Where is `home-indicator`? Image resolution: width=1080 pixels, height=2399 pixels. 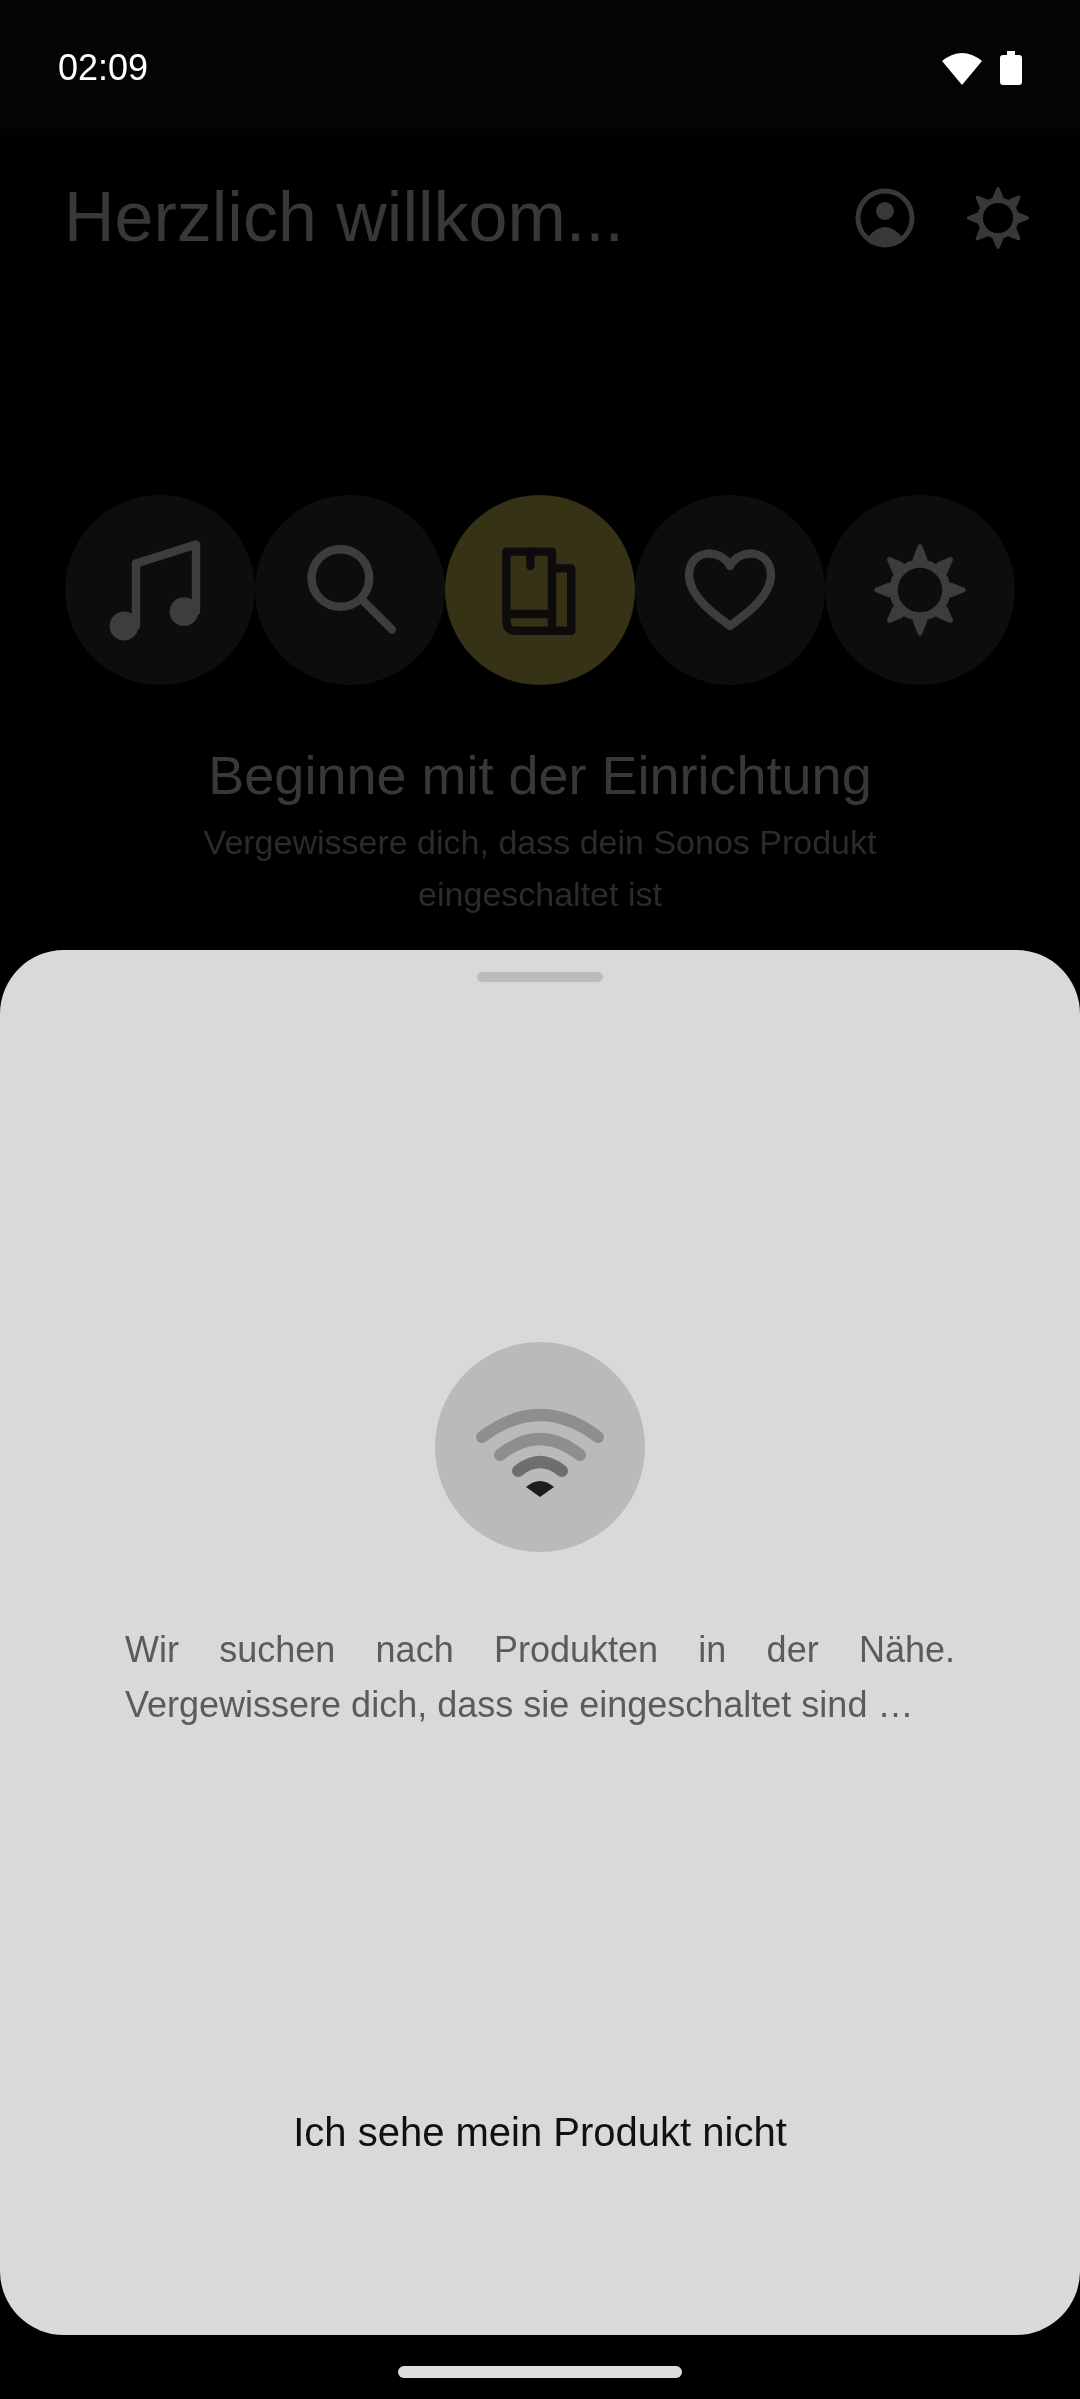
home-indicator is located at coordinates (540, 2372).